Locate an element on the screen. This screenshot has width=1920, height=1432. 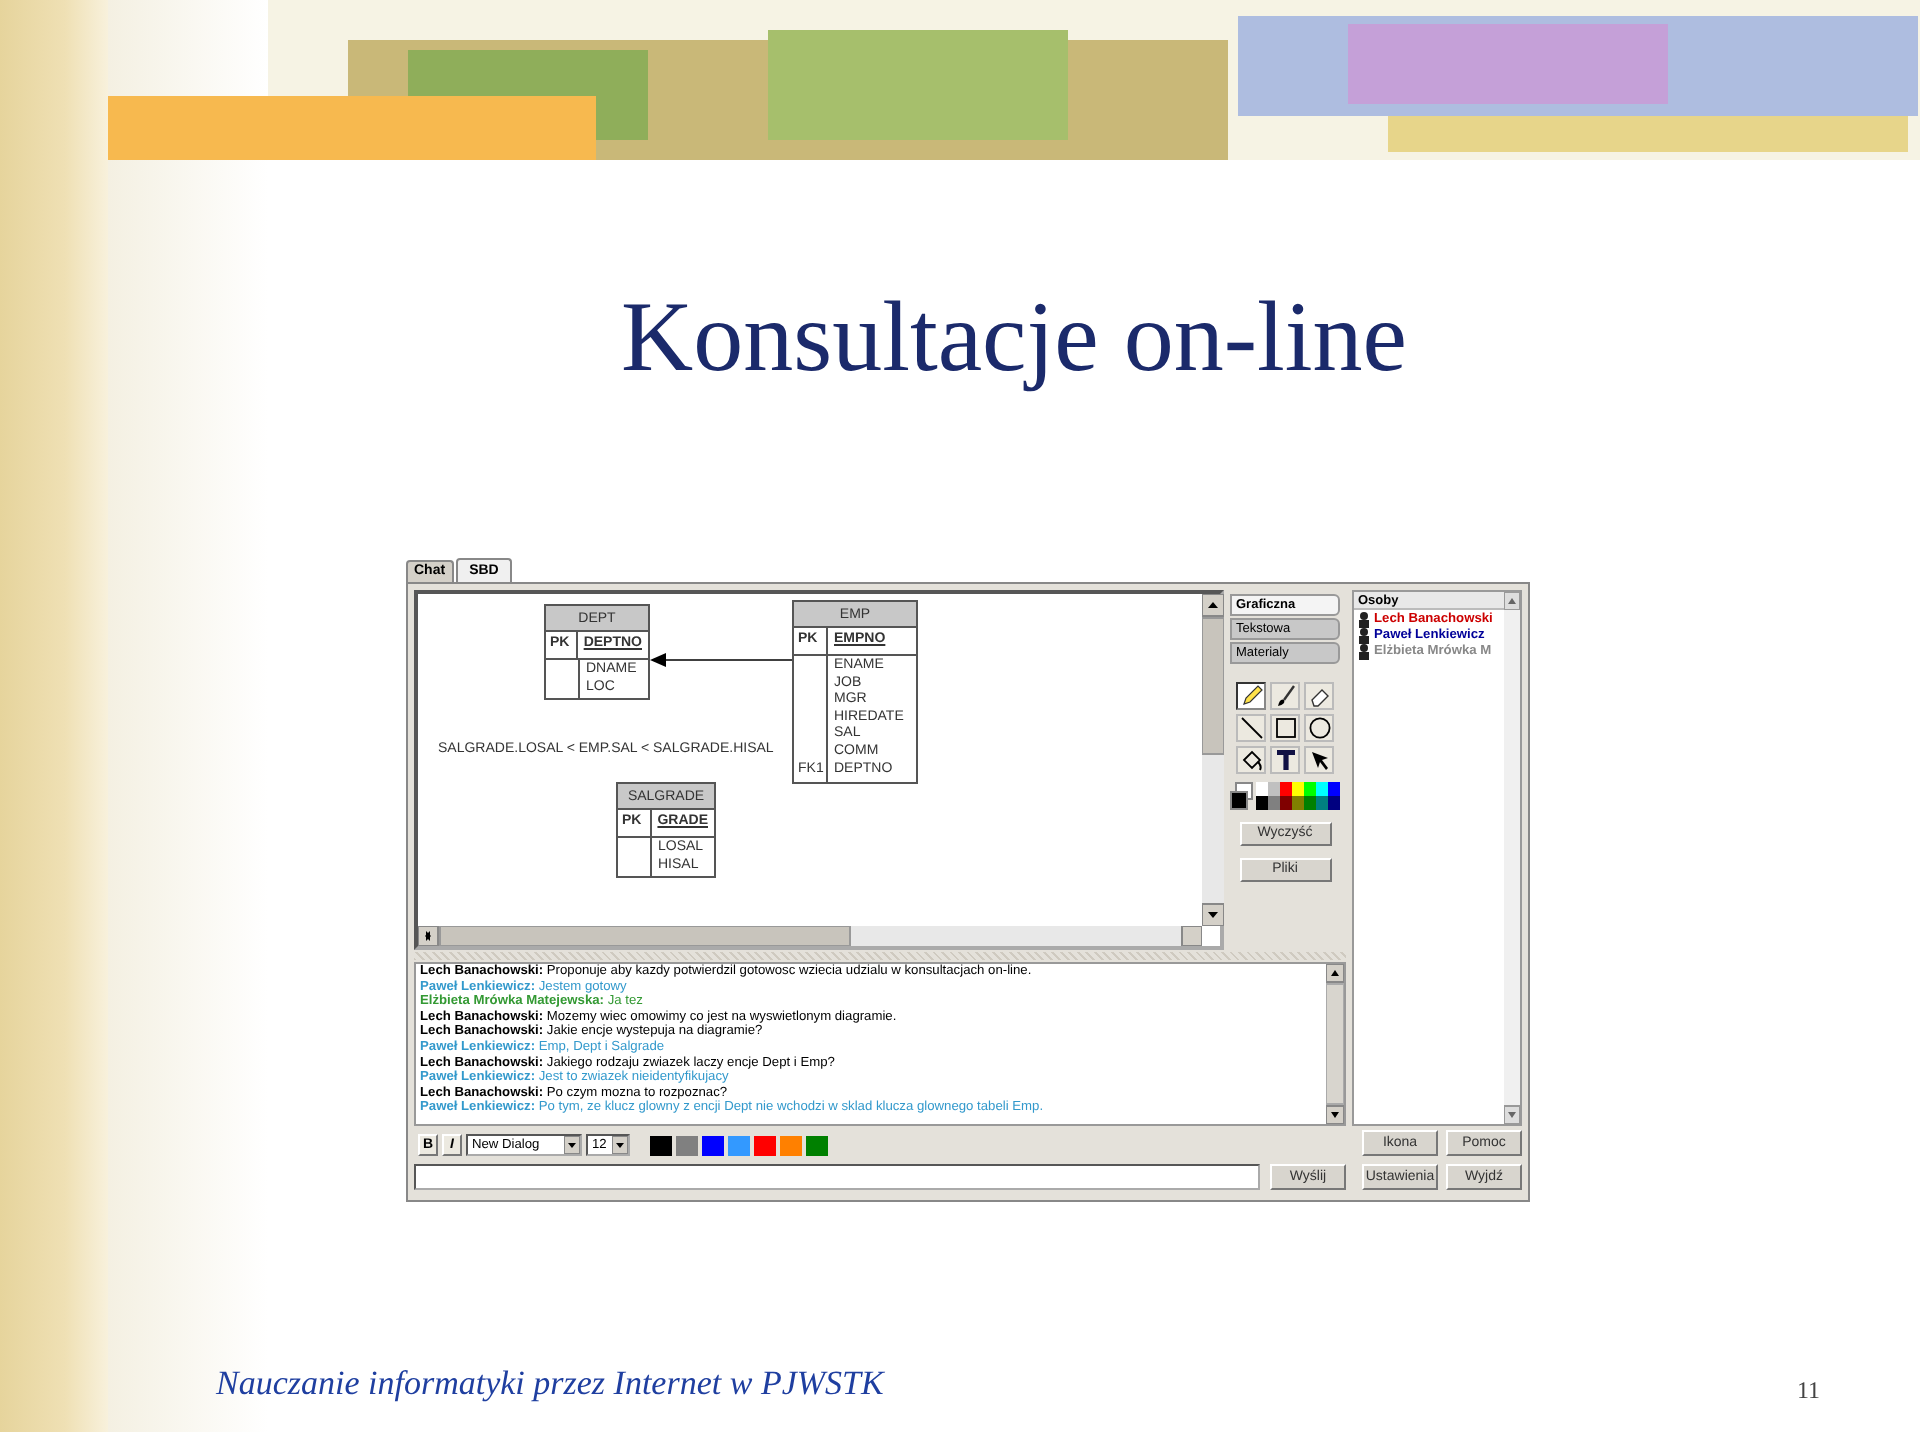
pointer-icon is located at coordinates (1319, 760).